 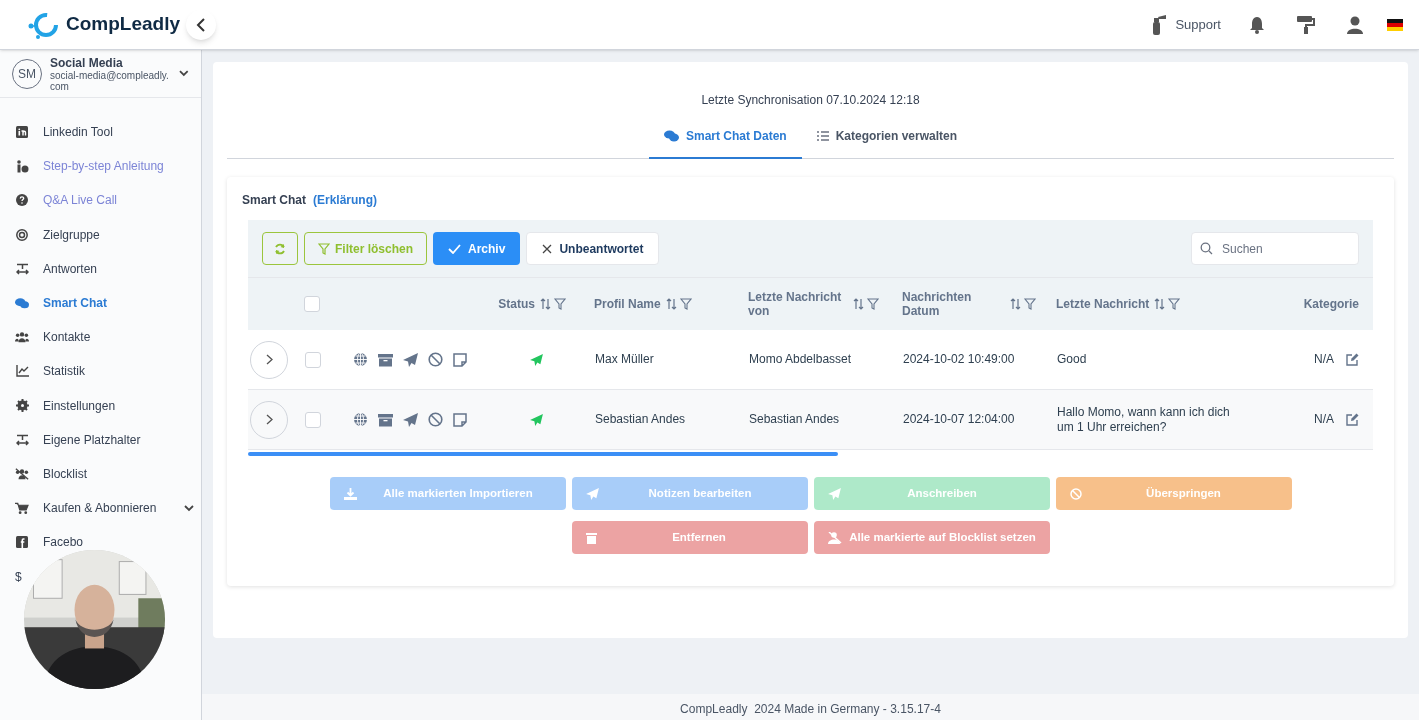 I want to click on chevron-left-icon, so click(x=201, y=24).